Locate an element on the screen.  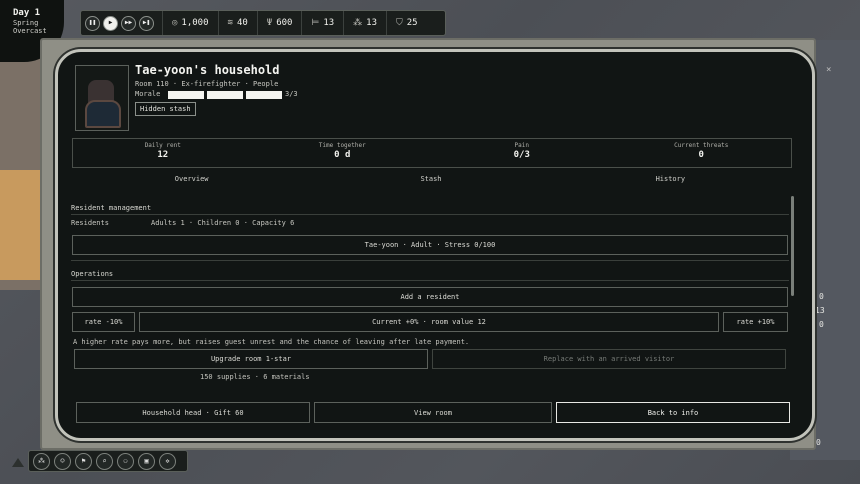
residents-label: Residents is located at coordinates (90, 223).